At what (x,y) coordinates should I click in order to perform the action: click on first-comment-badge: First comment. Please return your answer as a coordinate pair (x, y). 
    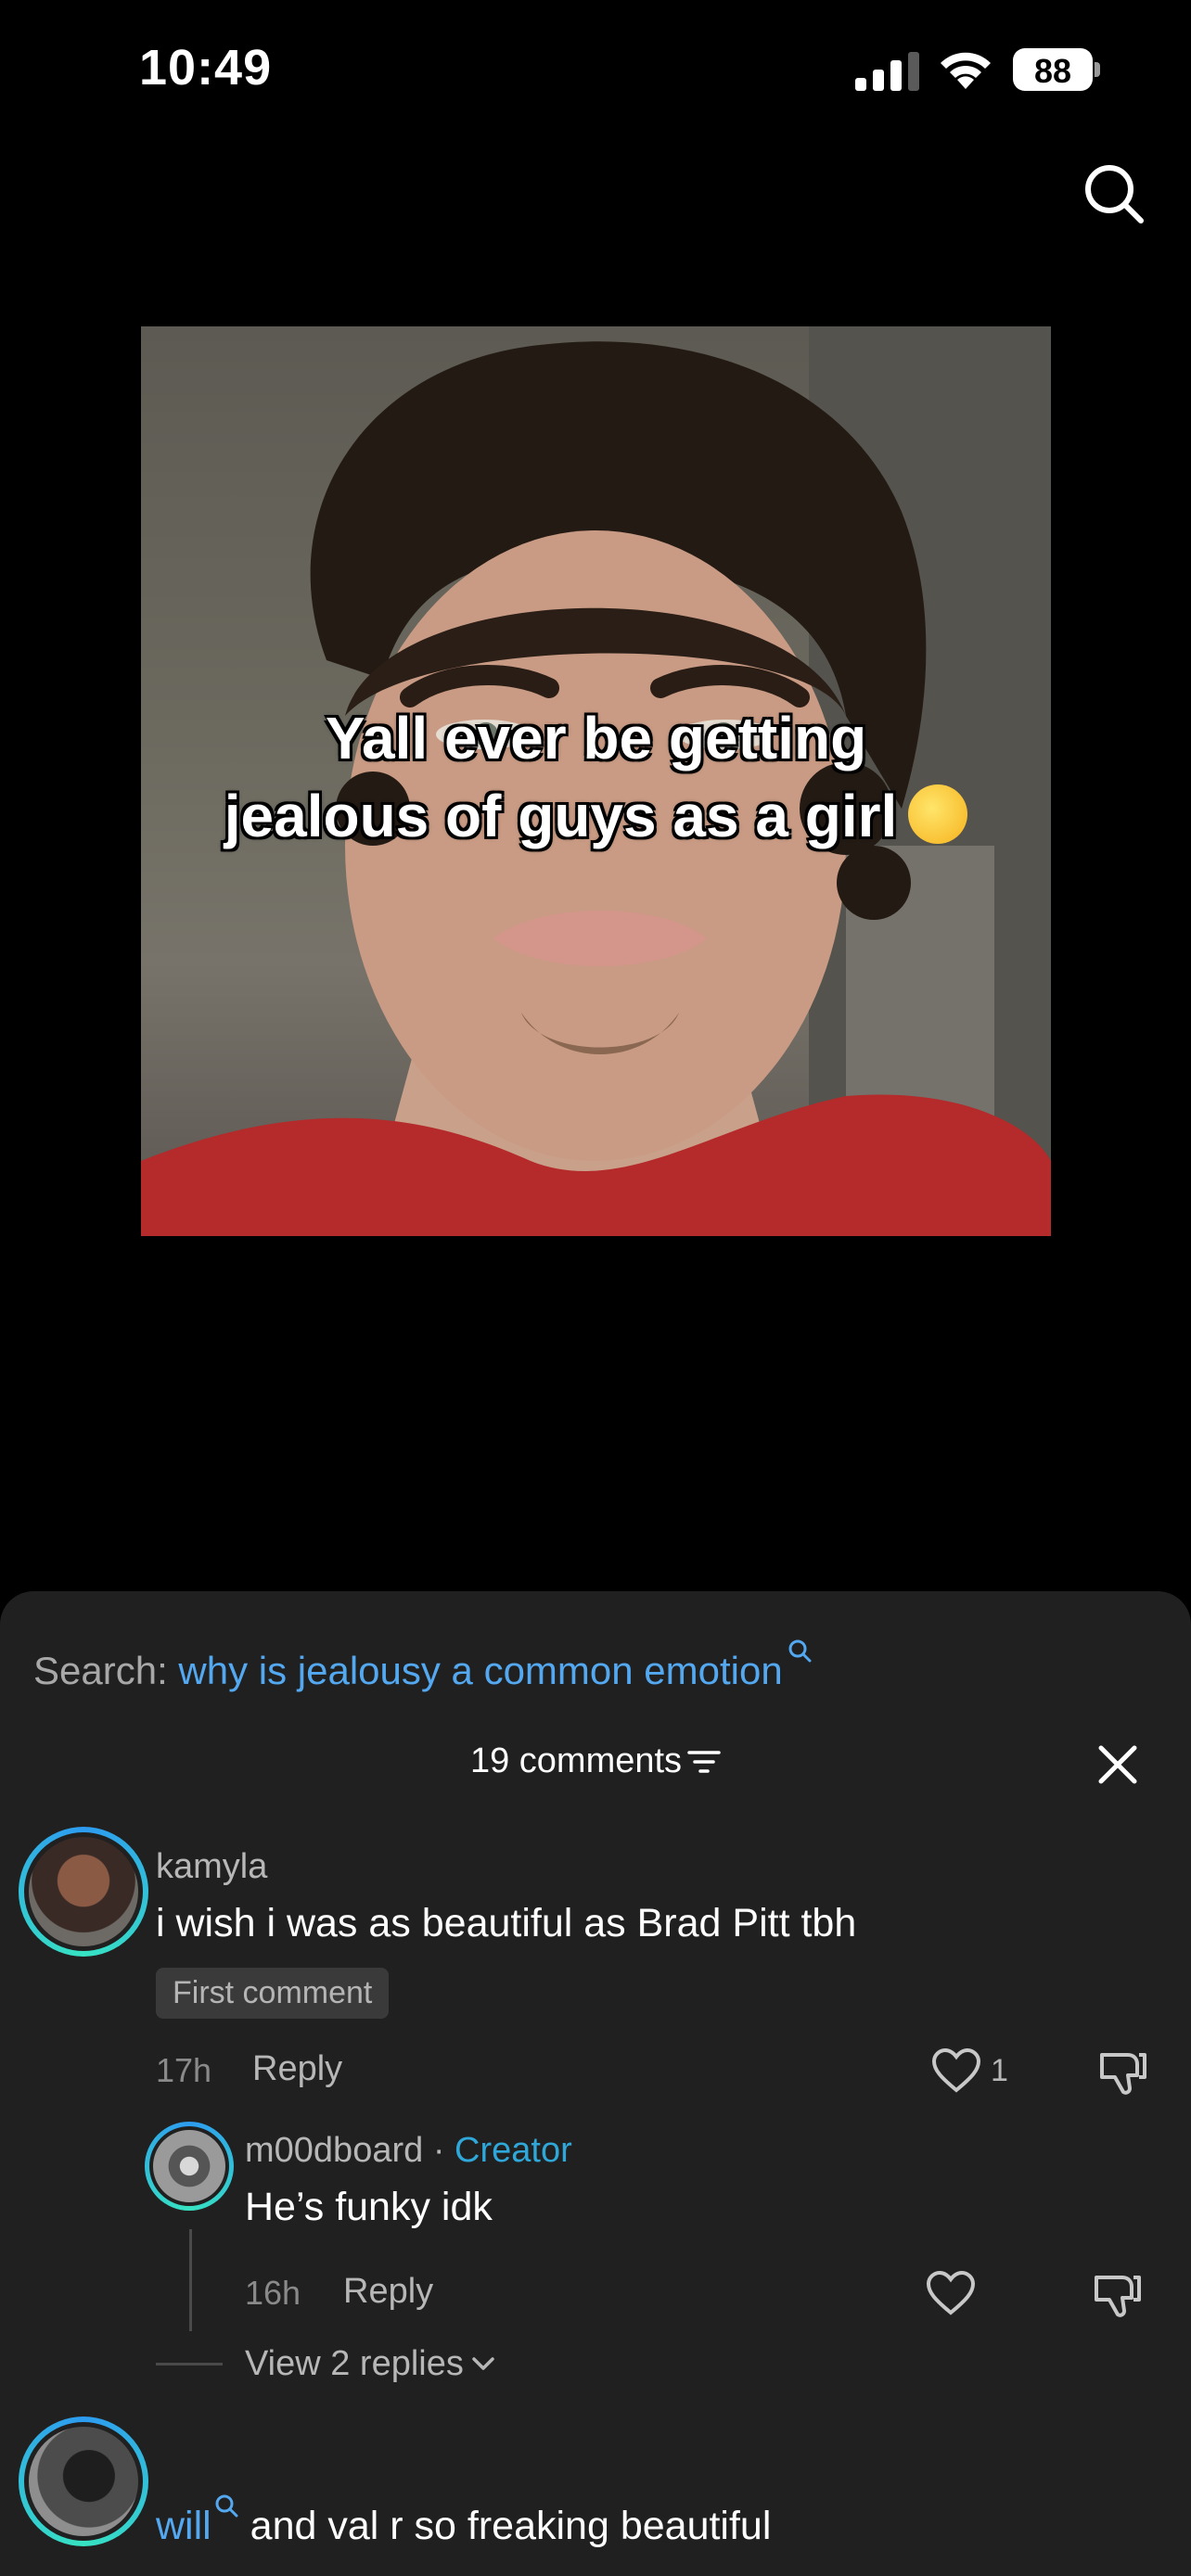
    Looking at the image, I should click on (273, 1994).